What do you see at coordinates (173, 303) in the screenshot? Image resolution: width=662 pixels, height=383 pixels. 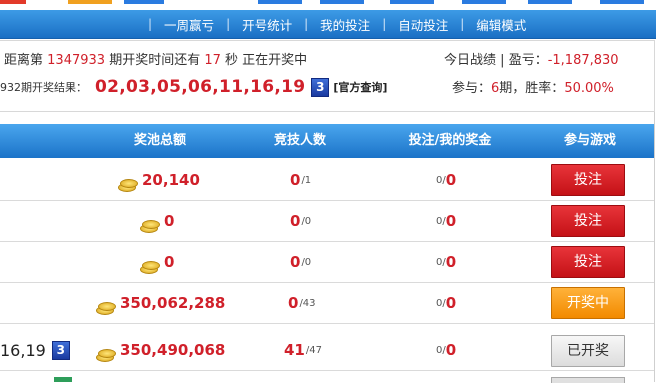 I see `pool-amount: 350,062,288` at bounding box center [173, 303].